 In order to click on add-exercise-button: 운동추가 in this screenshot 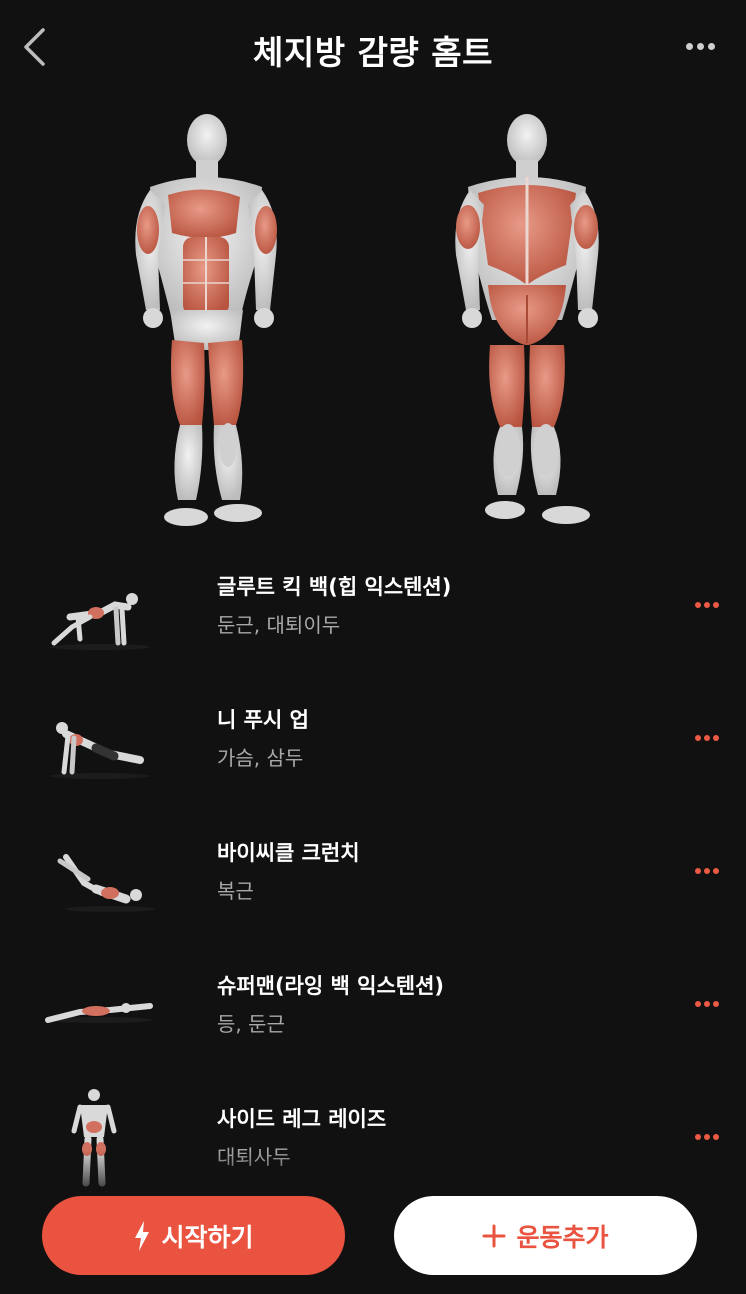, I will do `click(545, 1235)`.